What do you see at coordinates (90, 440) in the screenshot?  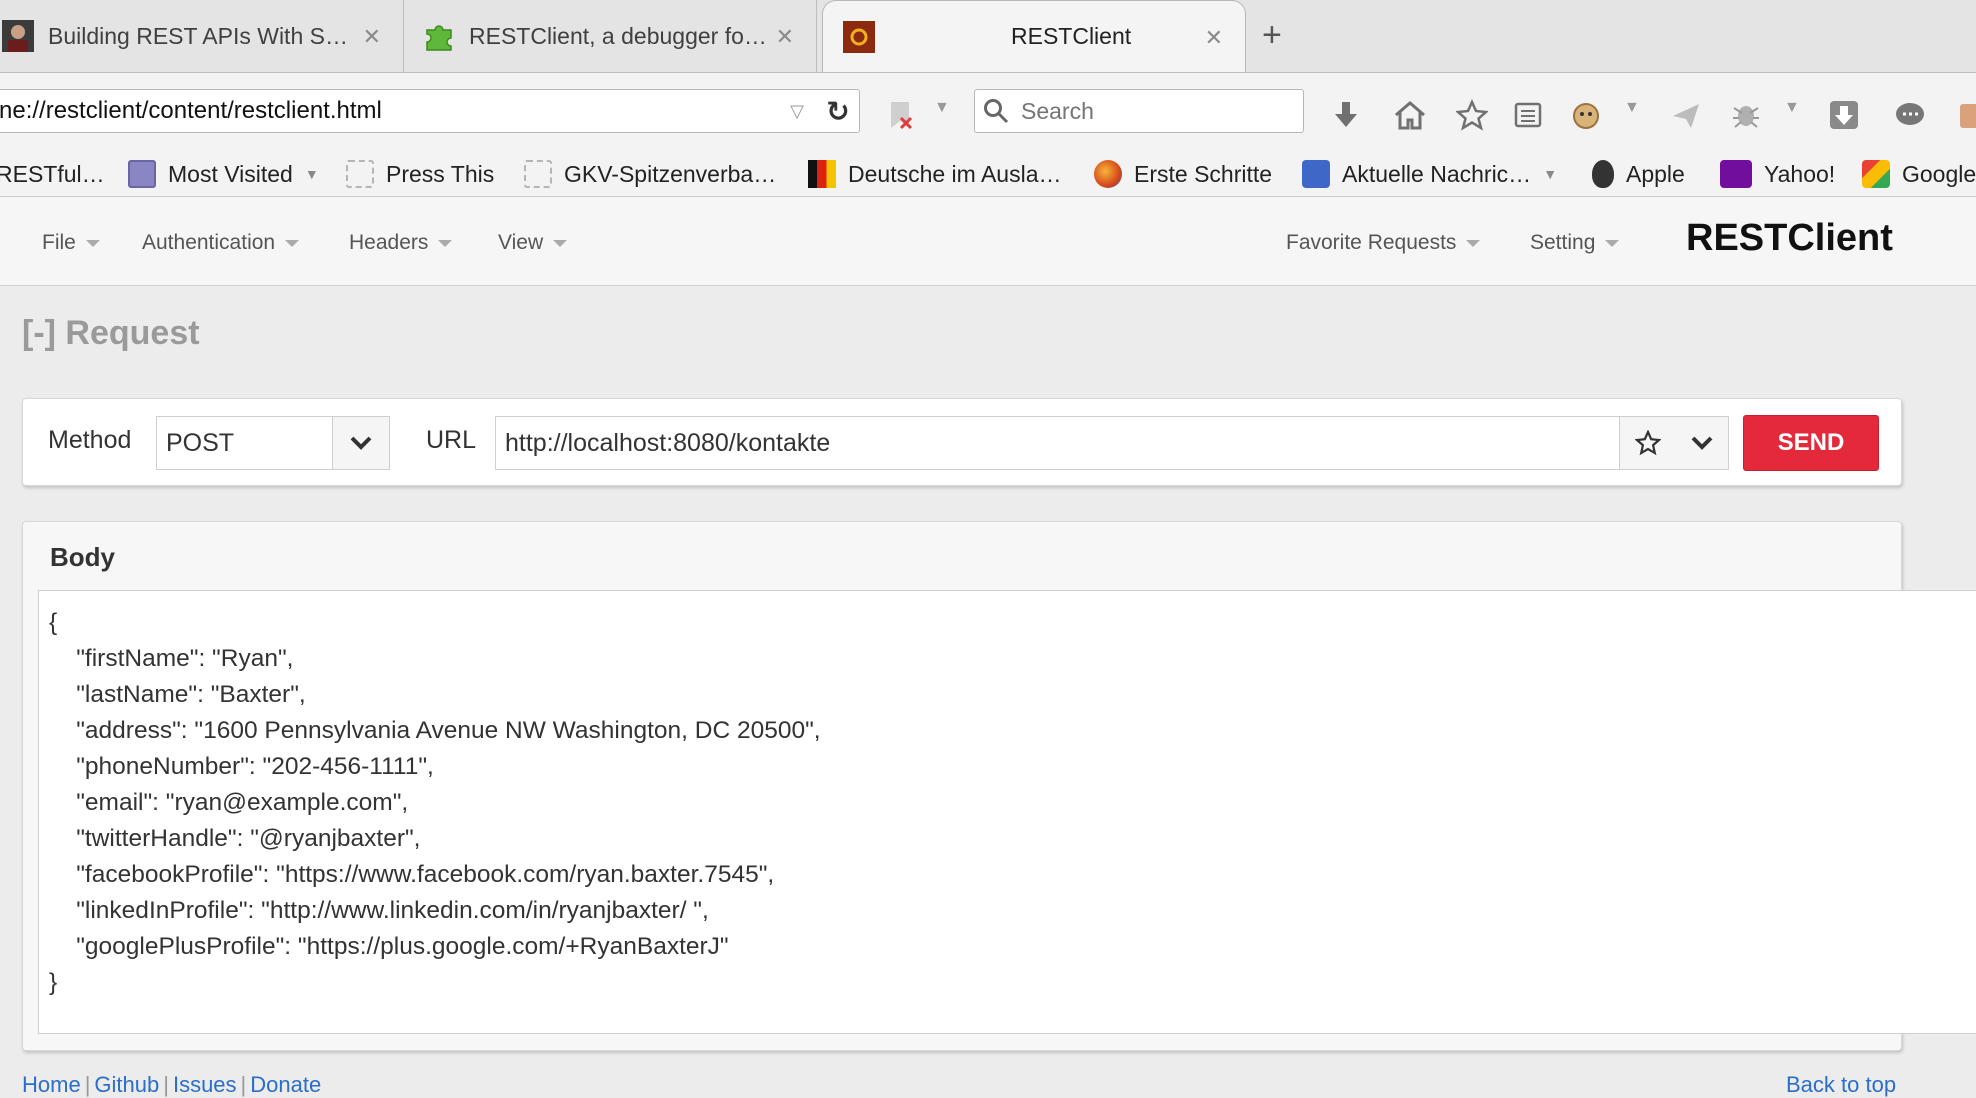 I see `method-label: Method` at bounding box center [90, 440].